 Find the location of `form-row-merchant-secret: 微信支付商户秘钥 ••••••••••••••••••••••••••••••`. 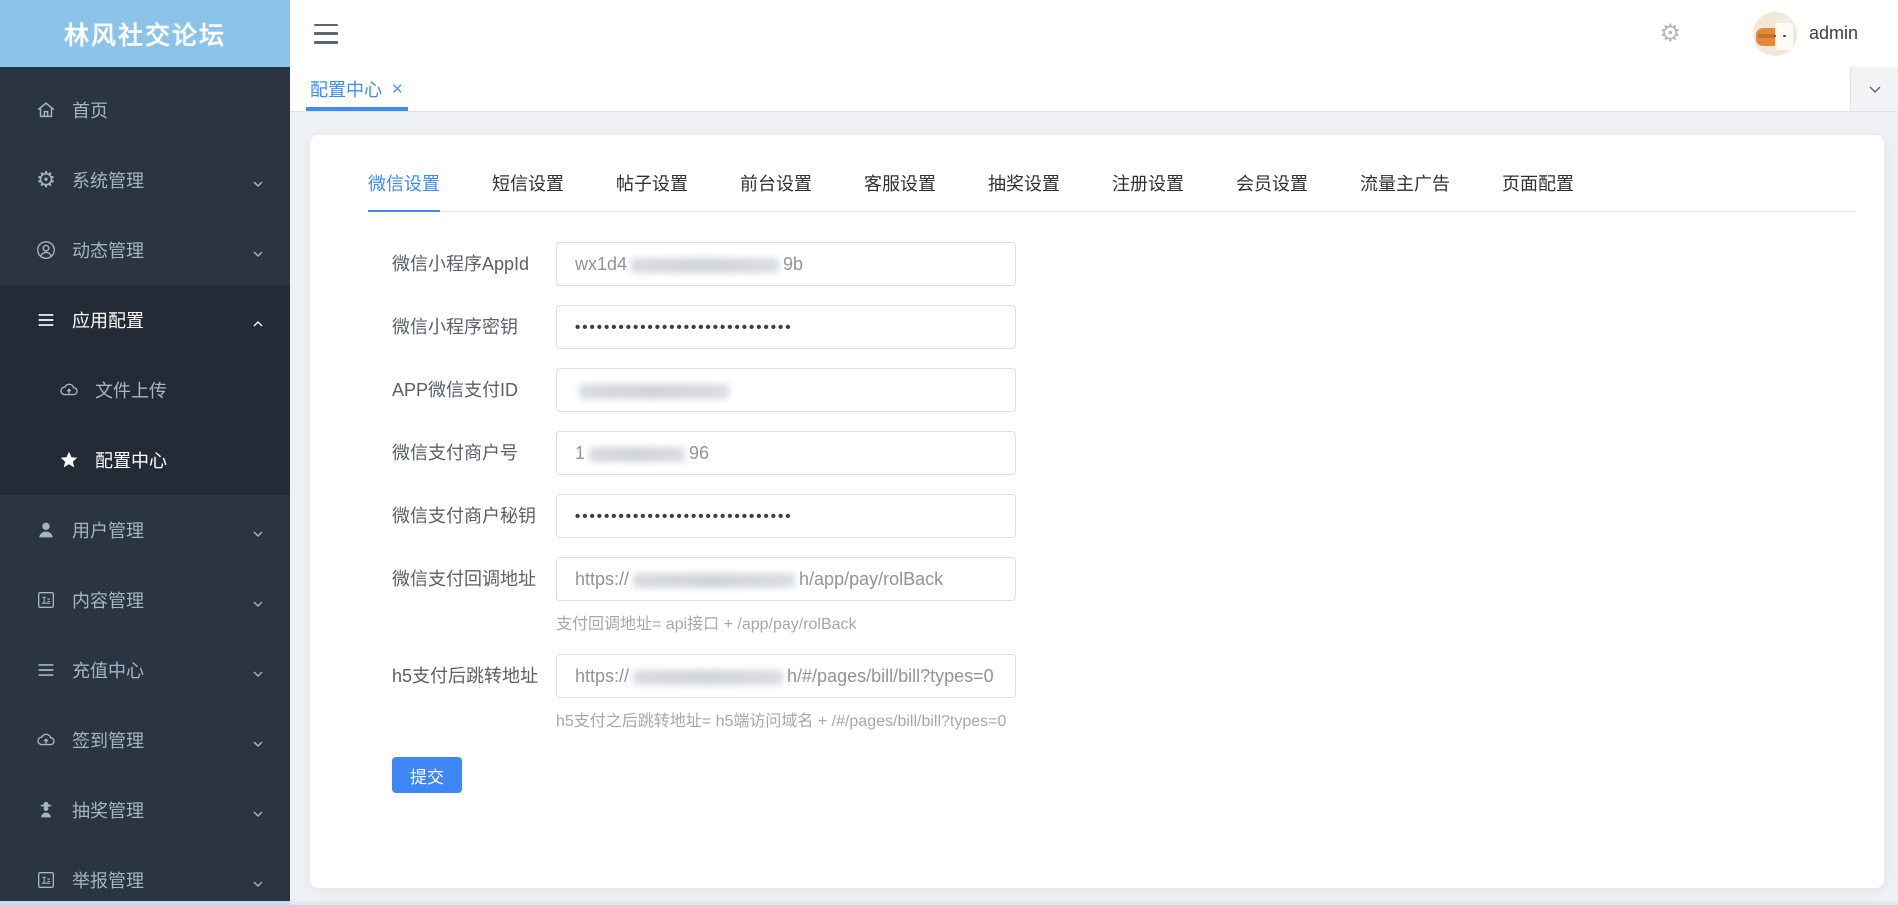

form-row-merchant-secret: 微信支付商户秘钥 •••••••••••••••••••••••••••••• is located at coordinates (1124, 516).